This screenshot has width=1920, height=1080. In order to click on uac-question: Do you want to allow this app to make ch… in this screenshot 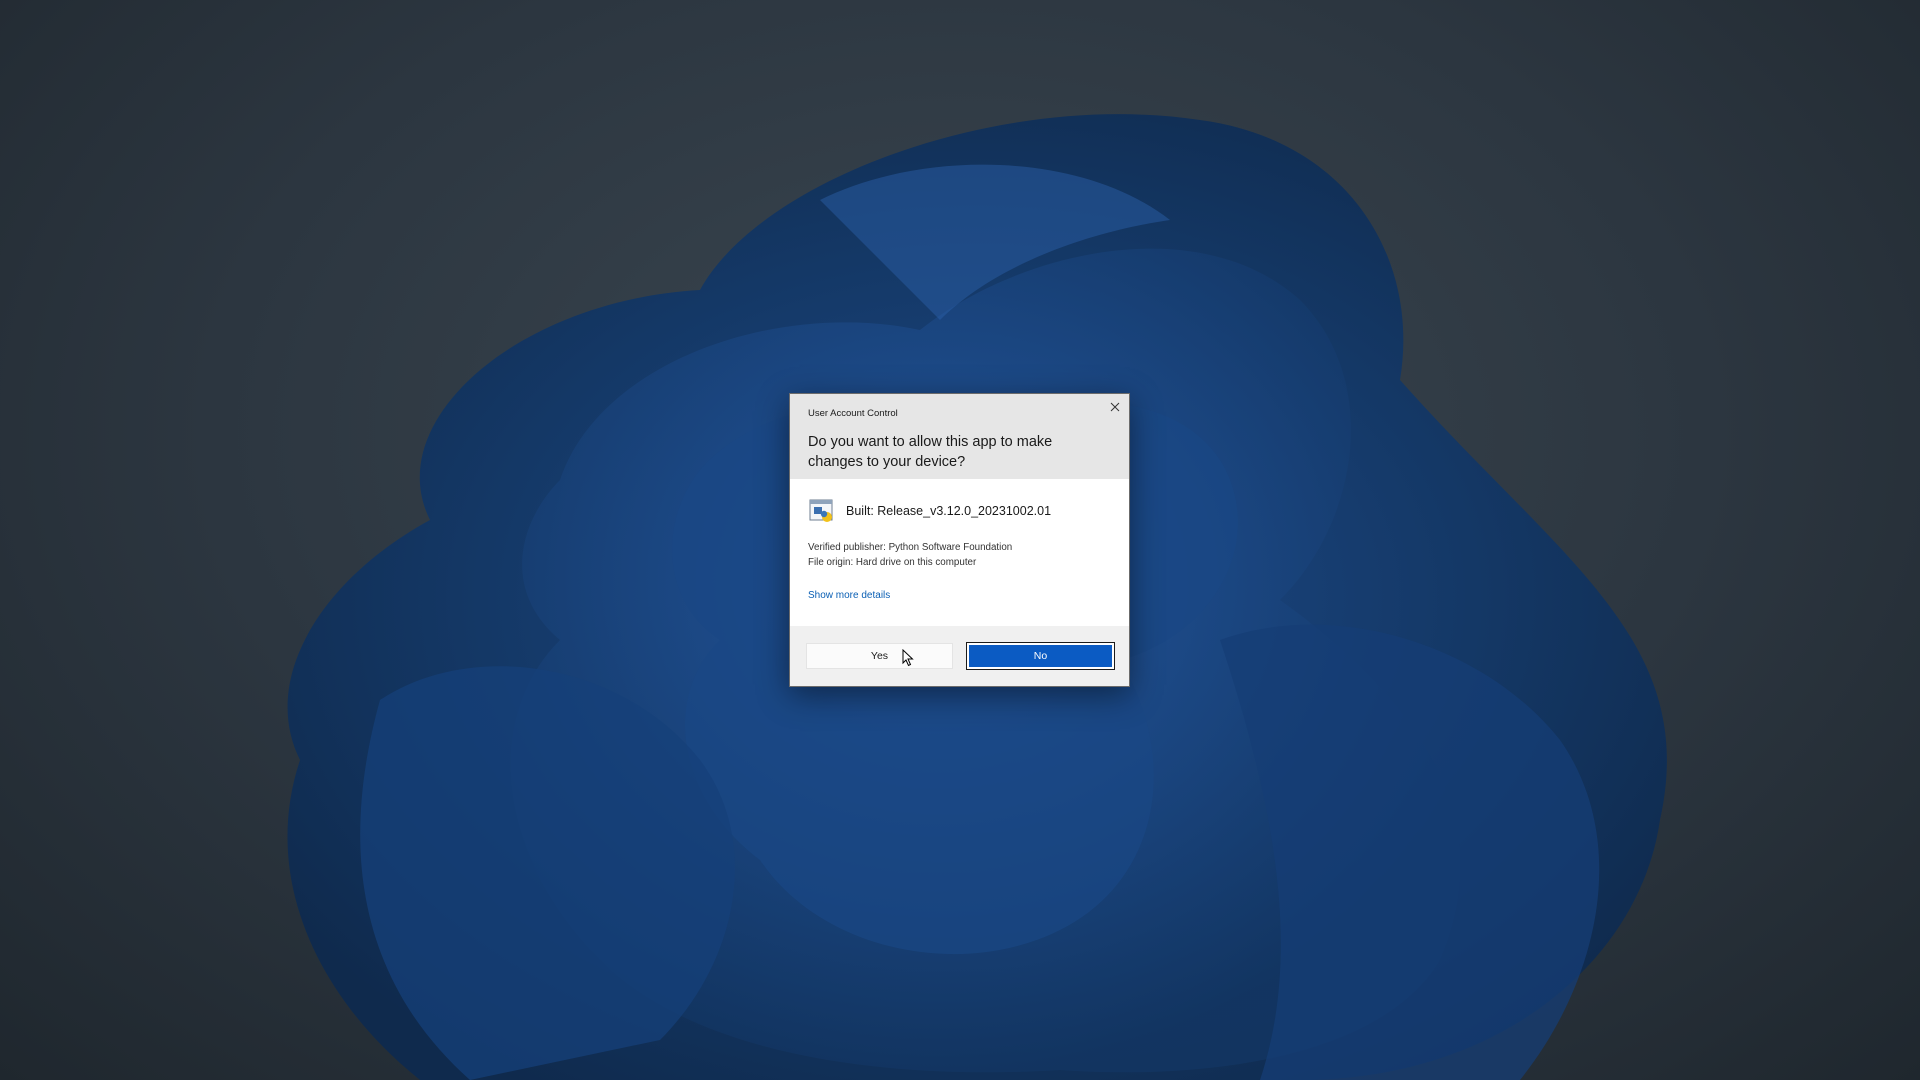, I will do `click(930, 452)`.